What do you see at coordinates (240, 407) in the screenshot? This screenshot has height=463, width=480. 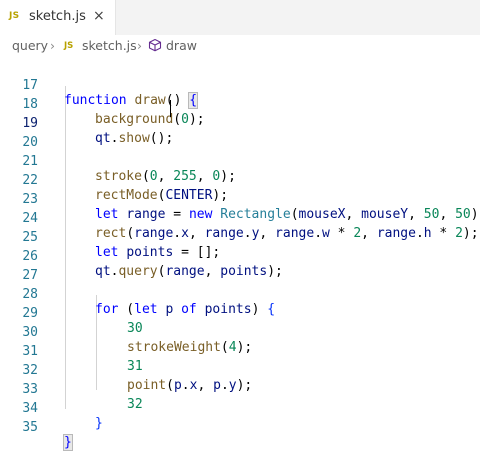 I see `code-line: 34 }` at bounding box center [240, 407].